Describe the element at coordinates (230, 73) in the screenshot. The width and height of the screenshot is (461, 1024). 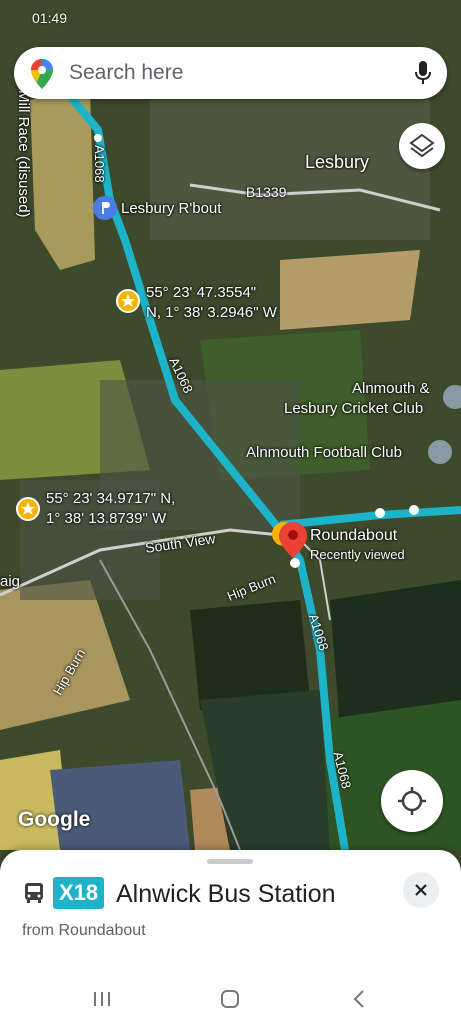
I see `search-bar: Search here` at that location.